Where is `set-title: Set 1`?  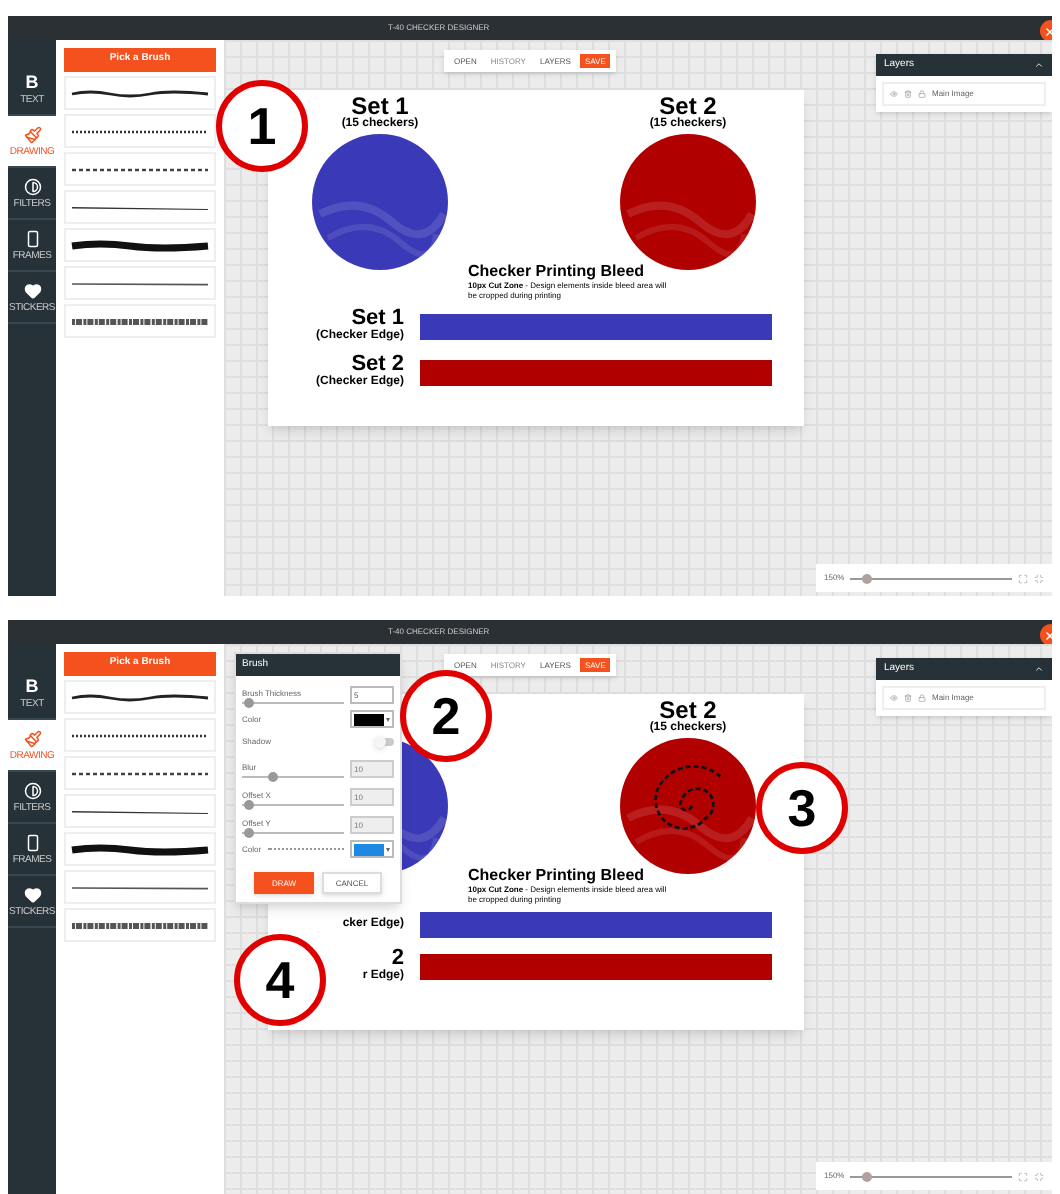
set-title: Set 1 is located at coordinates (380, 106).